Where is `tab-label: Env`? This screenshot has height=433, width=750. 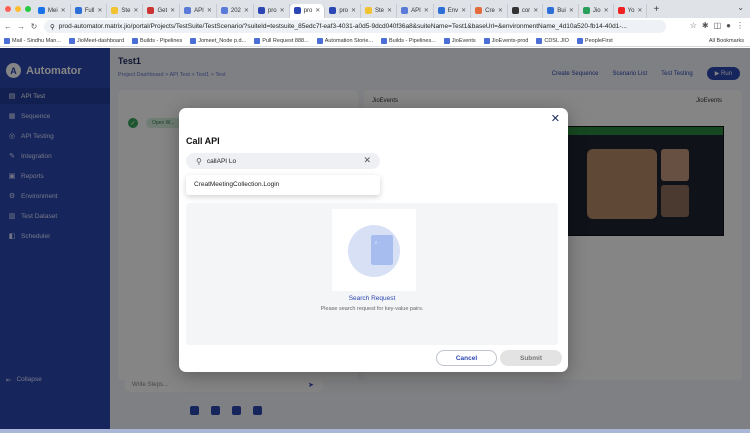
tab-label: Env is located at coordinates (453, 10).